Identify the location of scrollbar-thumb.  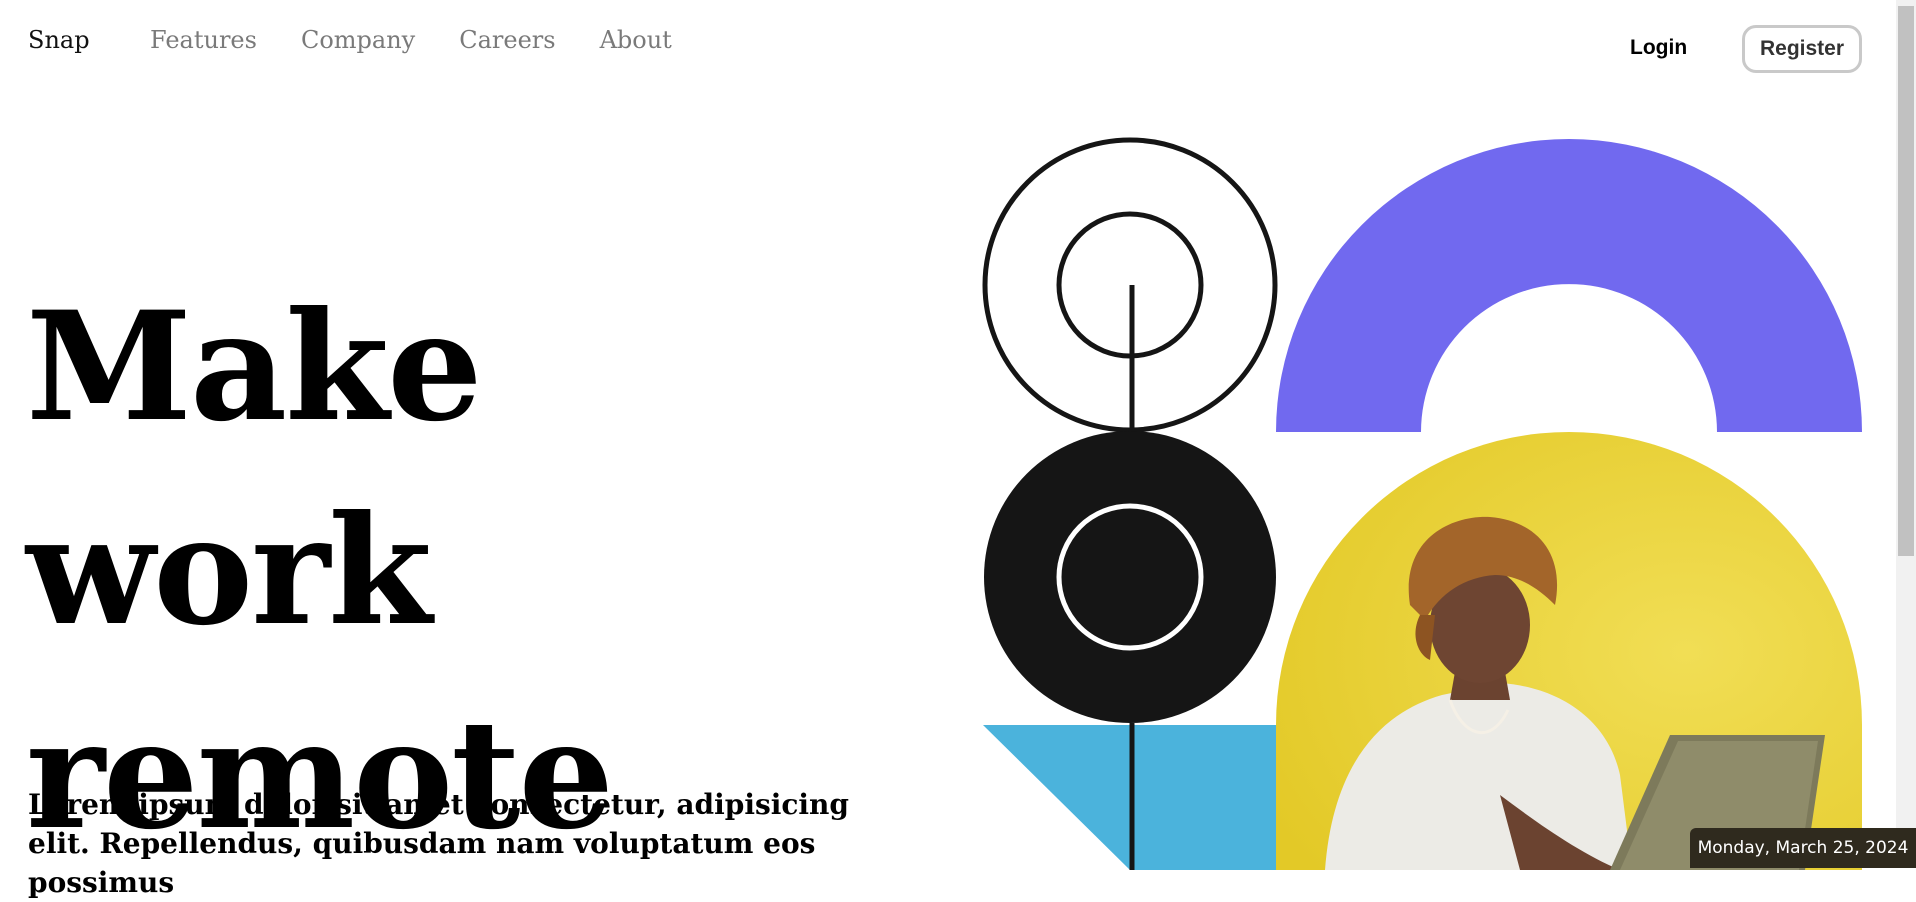
(1906, 281).